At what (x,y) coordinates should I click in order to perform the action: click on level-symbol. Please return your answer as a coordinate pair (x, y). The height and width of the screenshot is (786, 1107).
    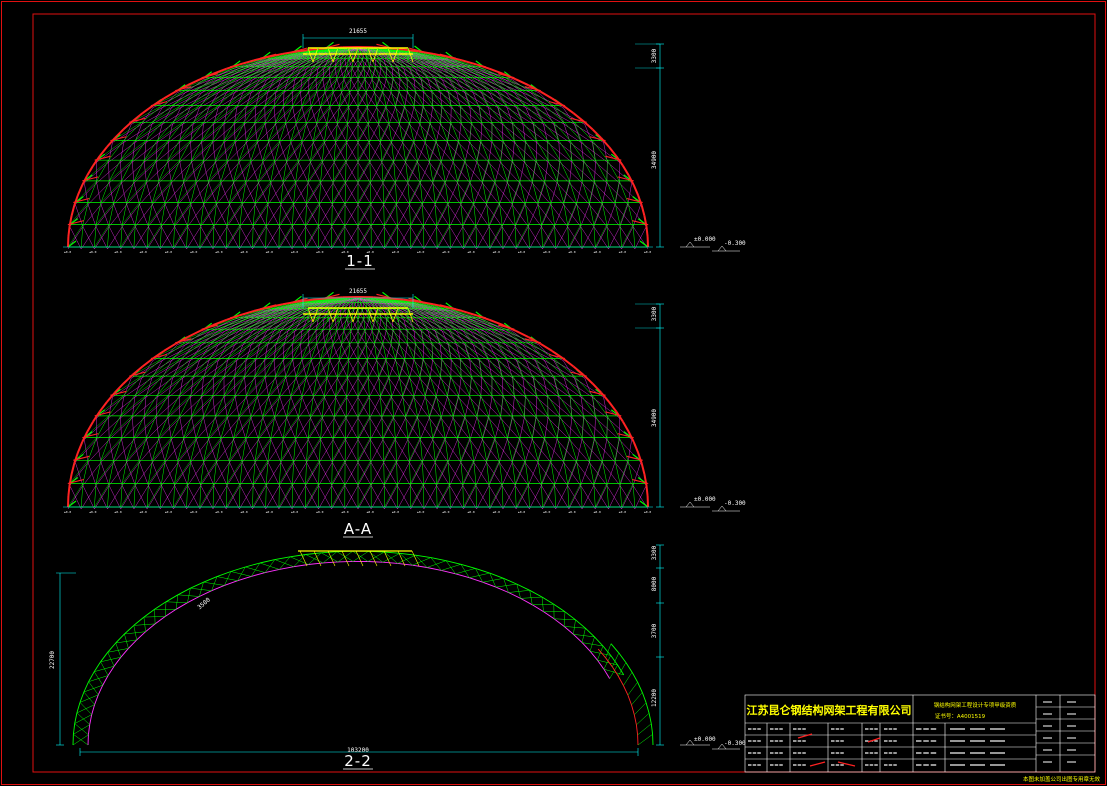
    Looking at the image, I should click on (720, 508).